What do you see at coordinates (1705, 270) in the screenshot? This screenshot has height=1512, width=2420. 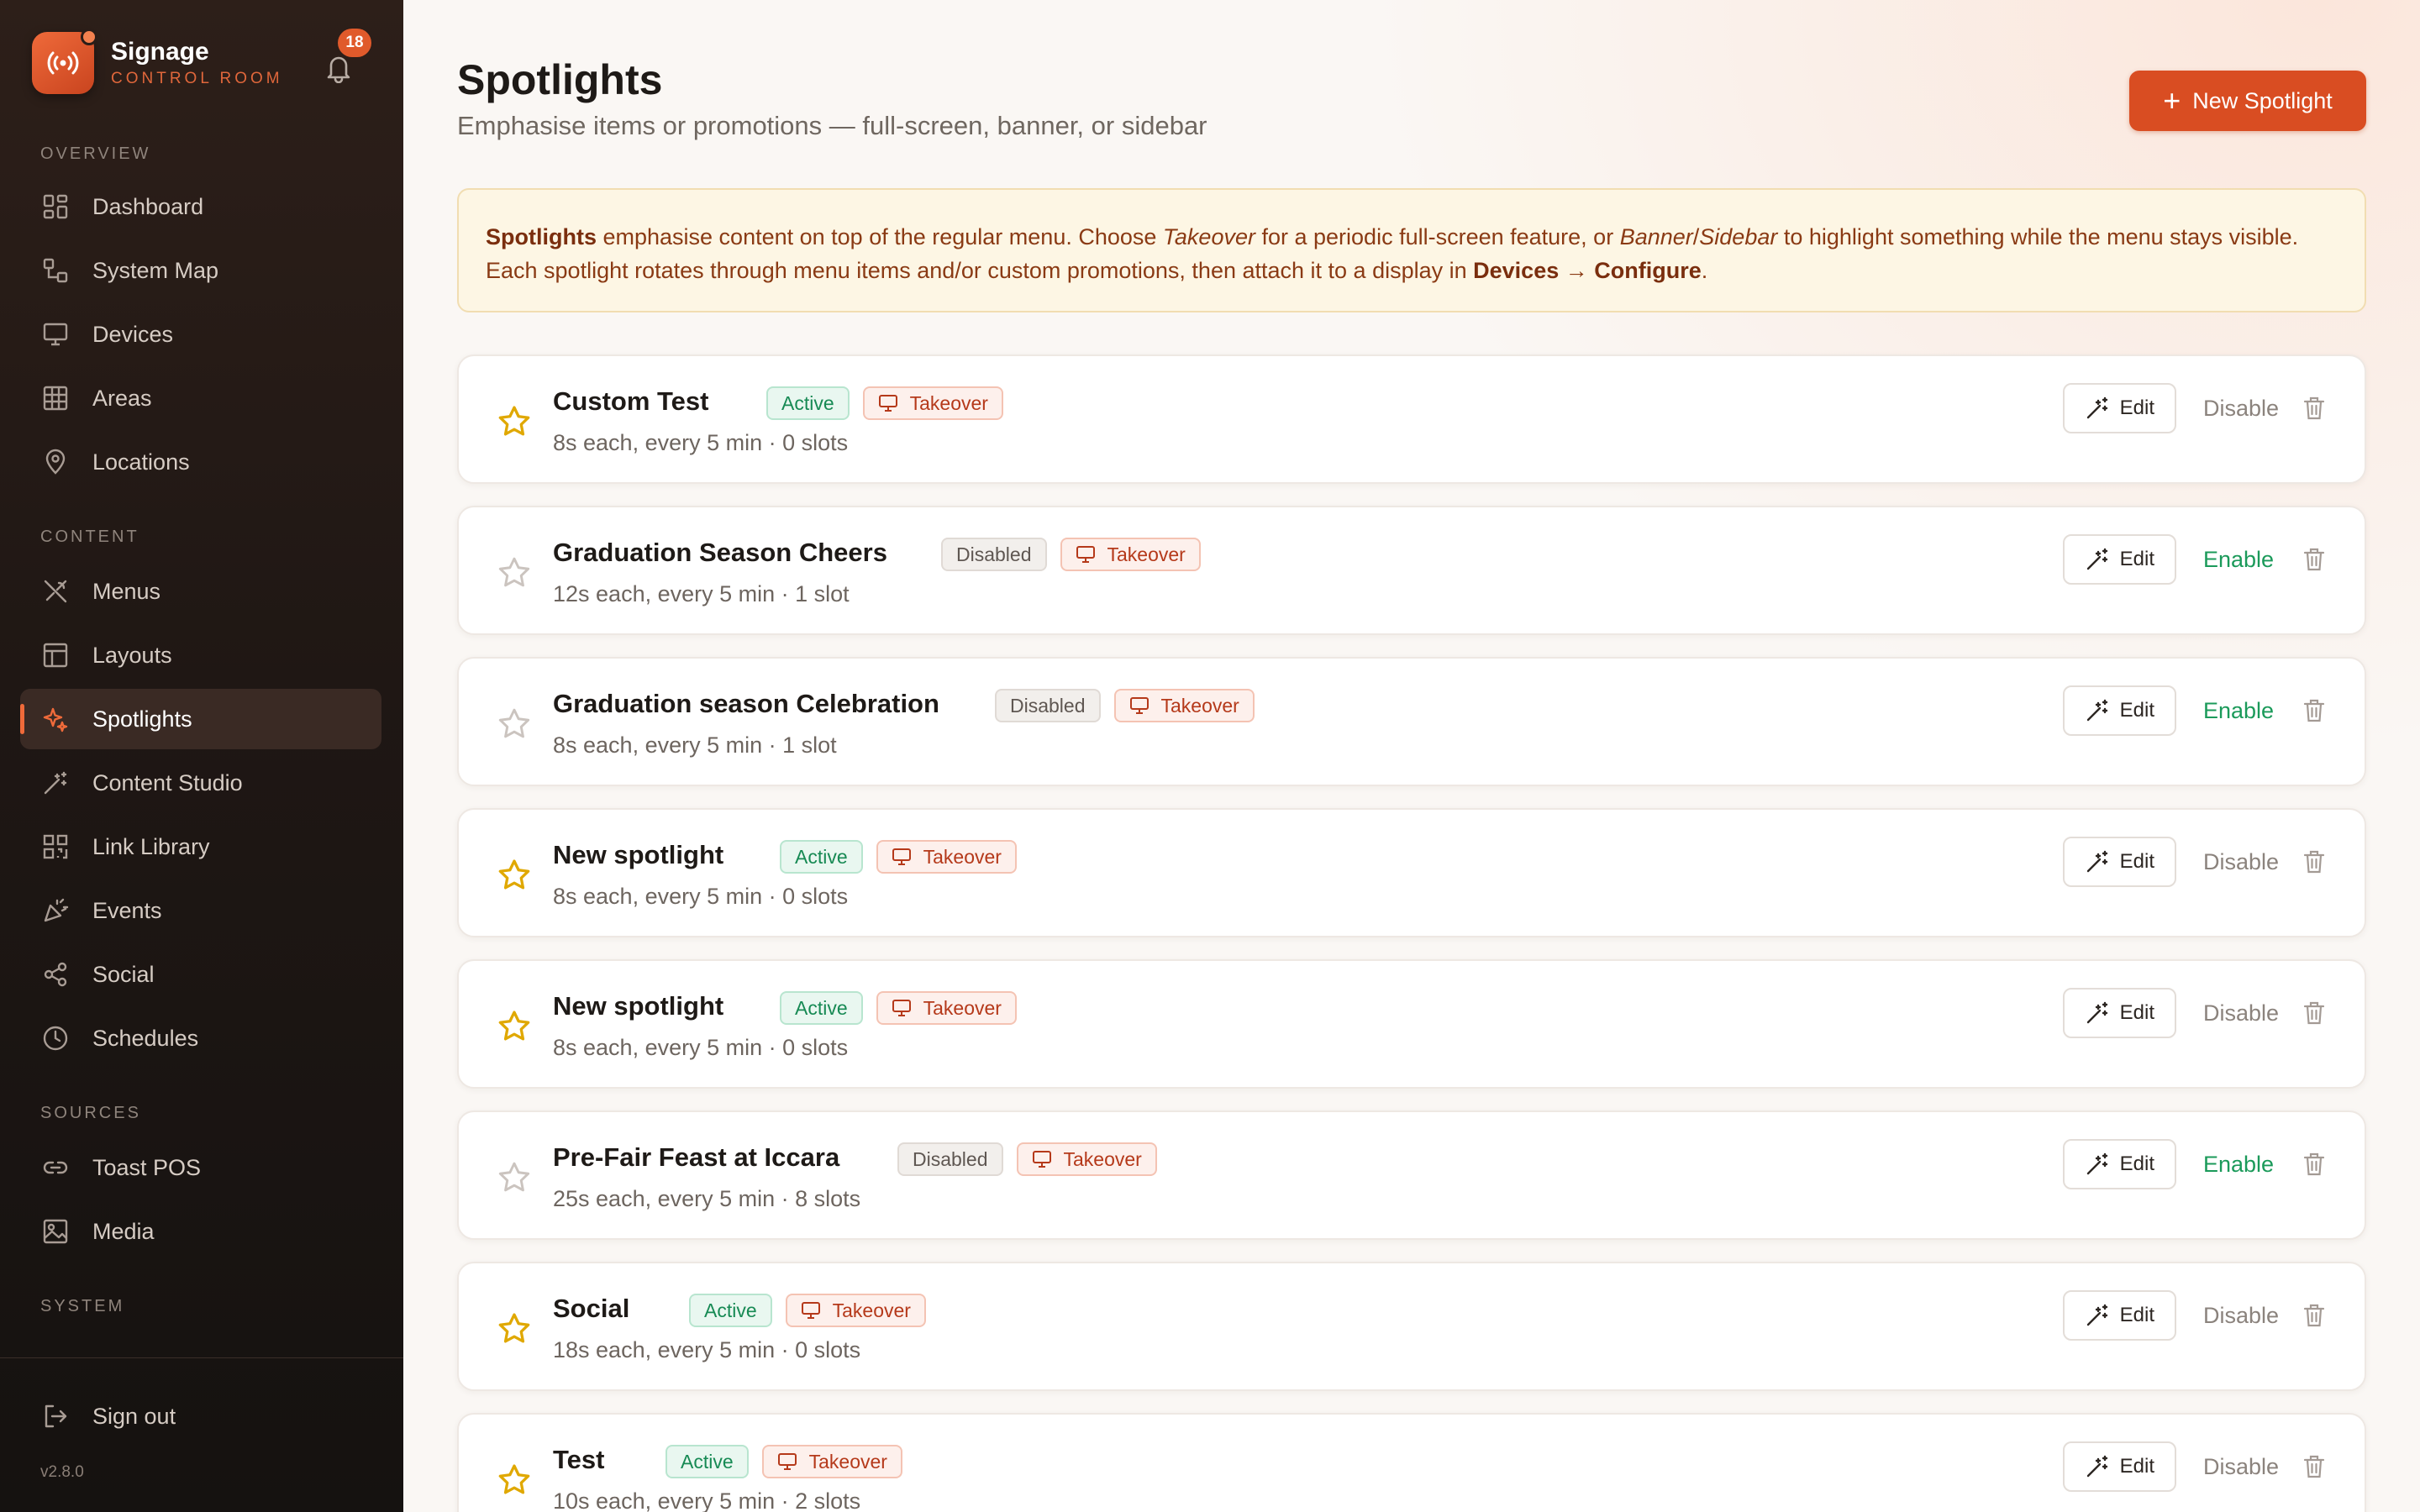 I see `info-text: .` at bounding box center [1705, 270].